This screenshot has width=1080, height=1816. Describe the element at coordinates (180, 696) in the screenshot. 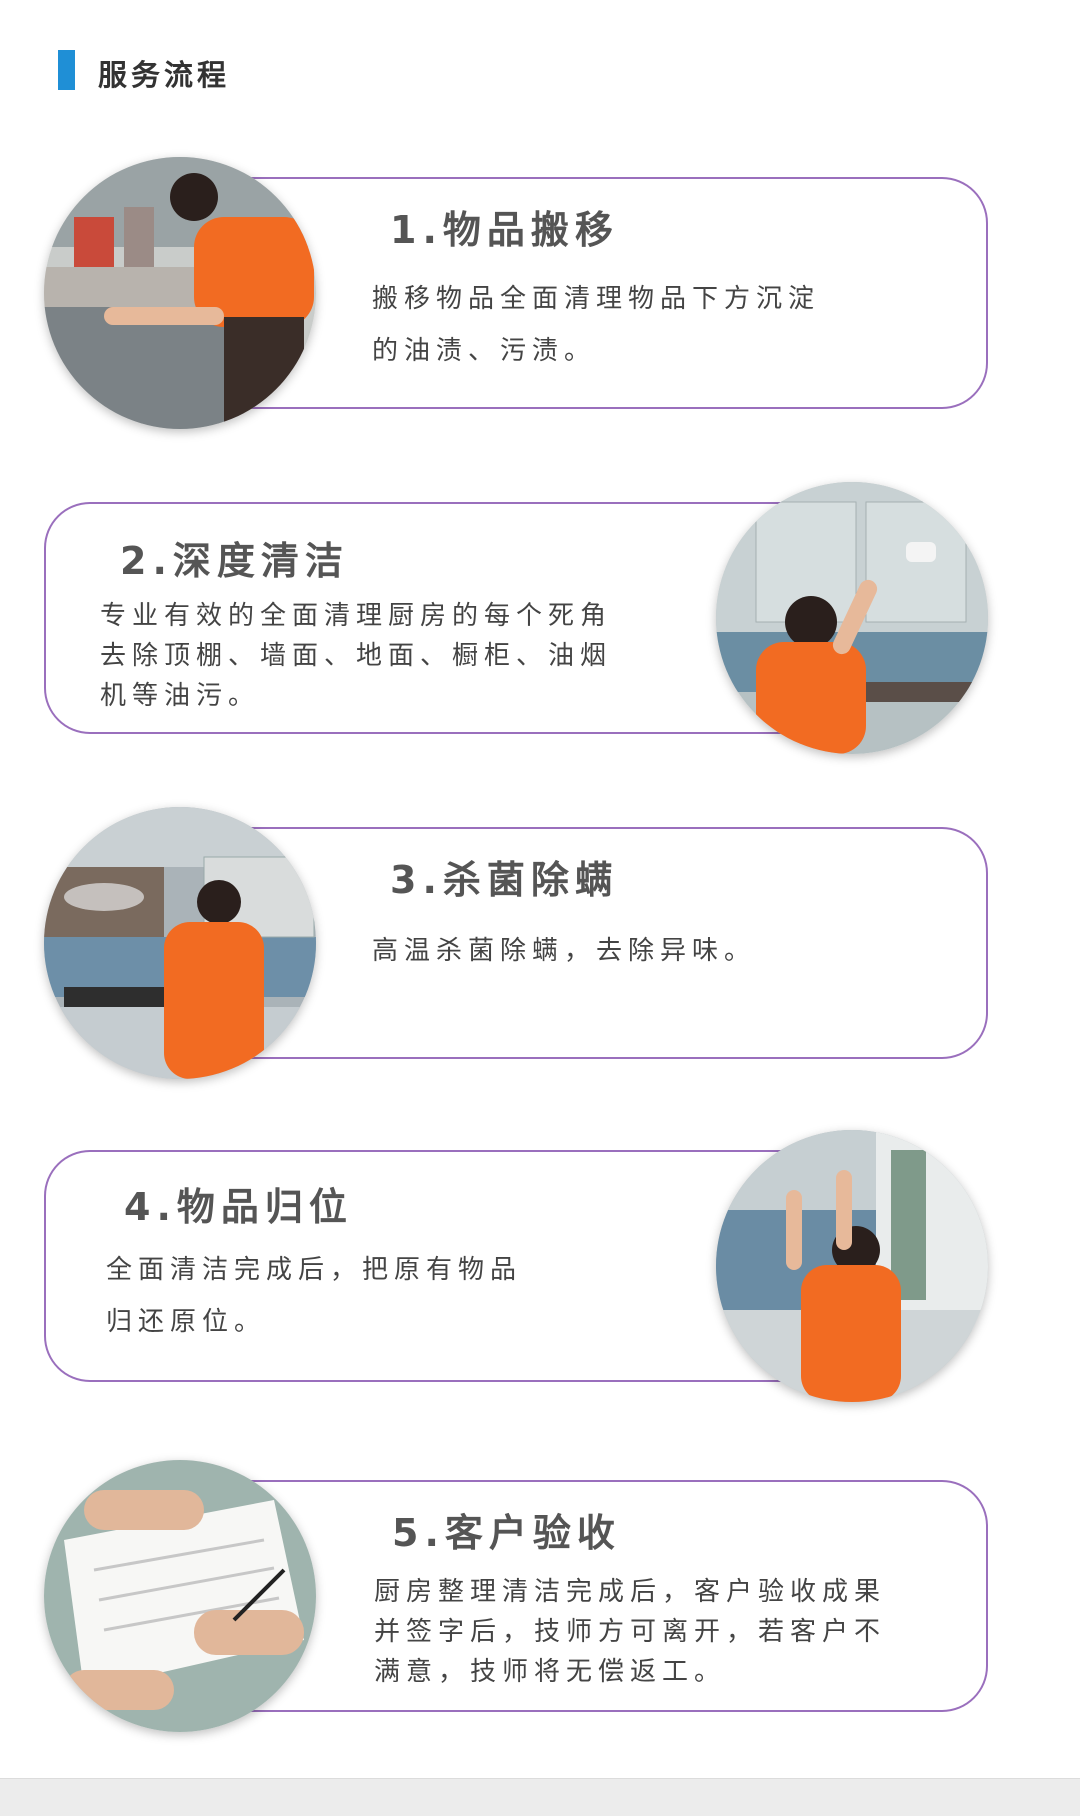

I see `step-description-line: 机等油污。` at that location.